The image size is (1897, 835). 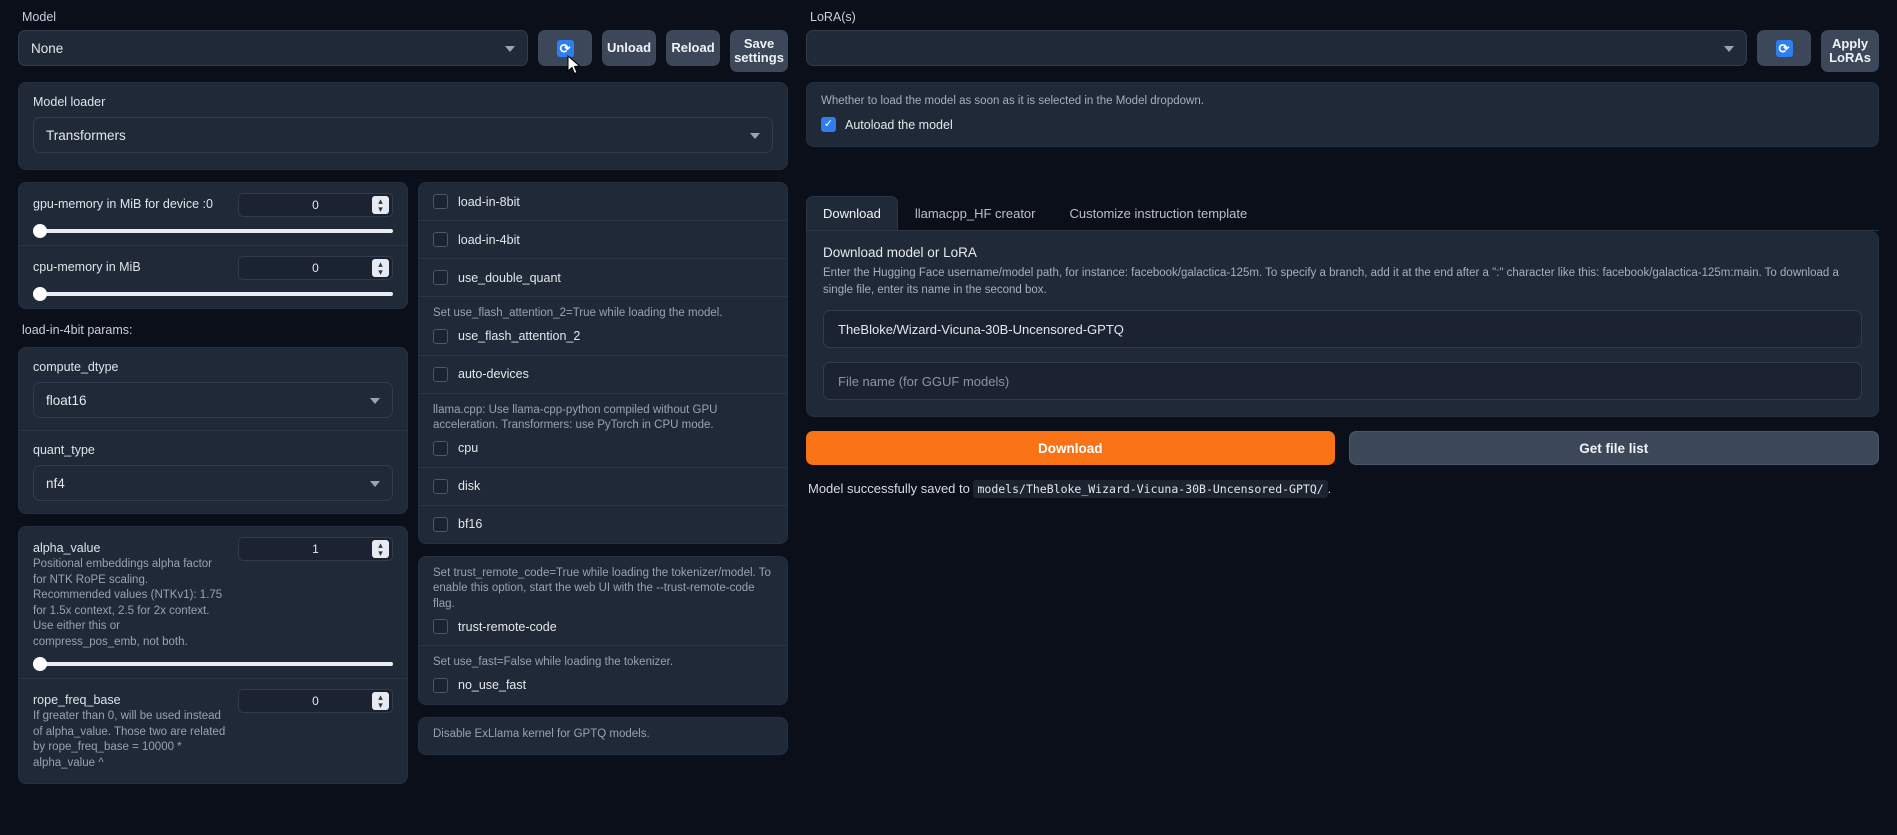 I want to click on cpu-label: cpu, so click(x=468, y=448).